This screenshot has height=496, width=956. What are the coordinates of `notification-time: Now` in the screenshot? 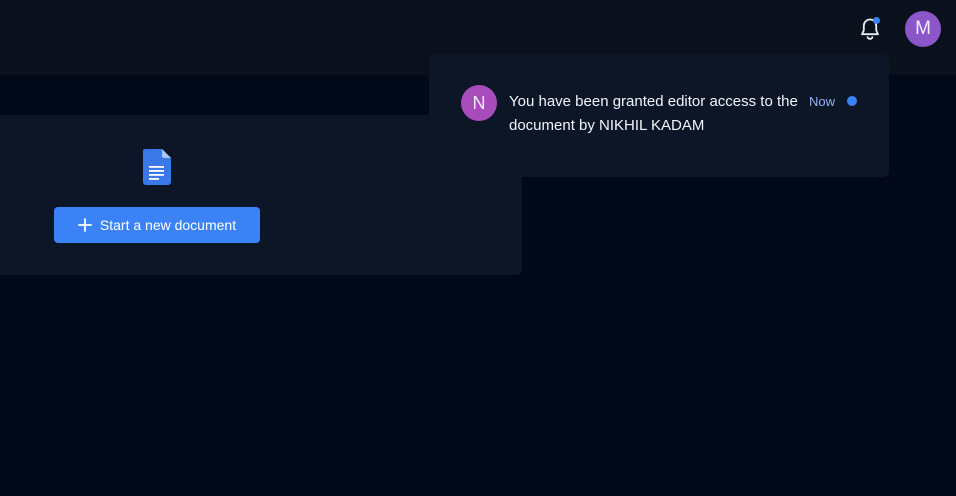 It's located at (822, 101).